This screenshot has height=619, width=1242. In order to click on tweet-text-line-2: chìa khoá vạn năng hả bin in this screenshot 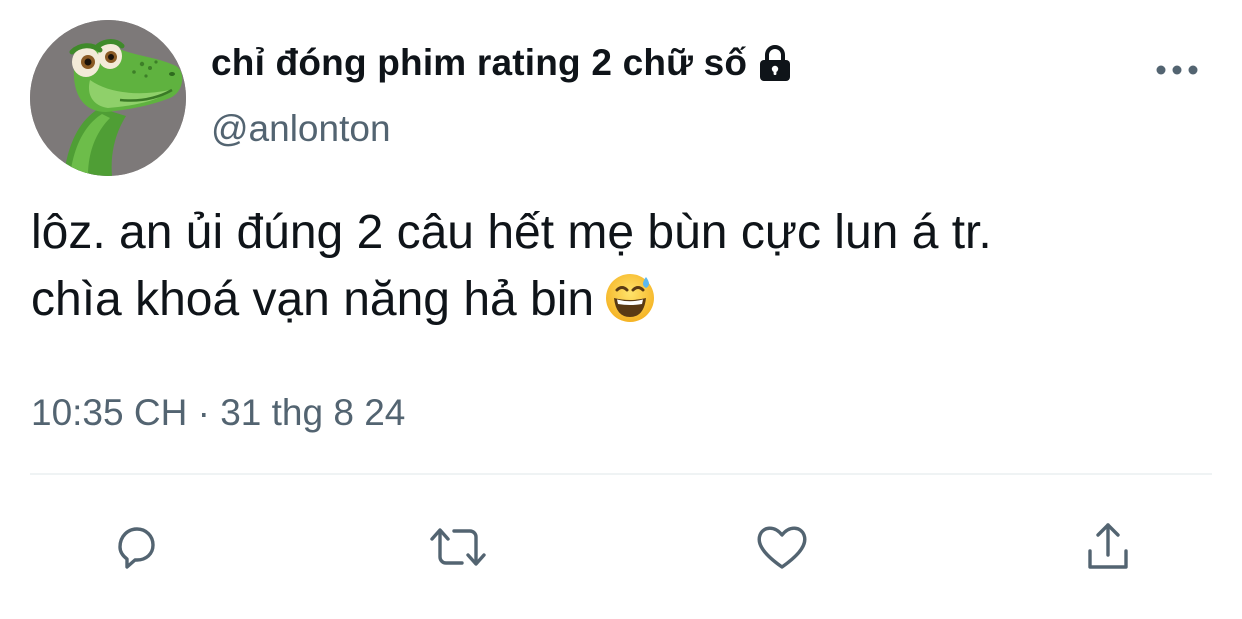, I will do `click(621, 299)`.